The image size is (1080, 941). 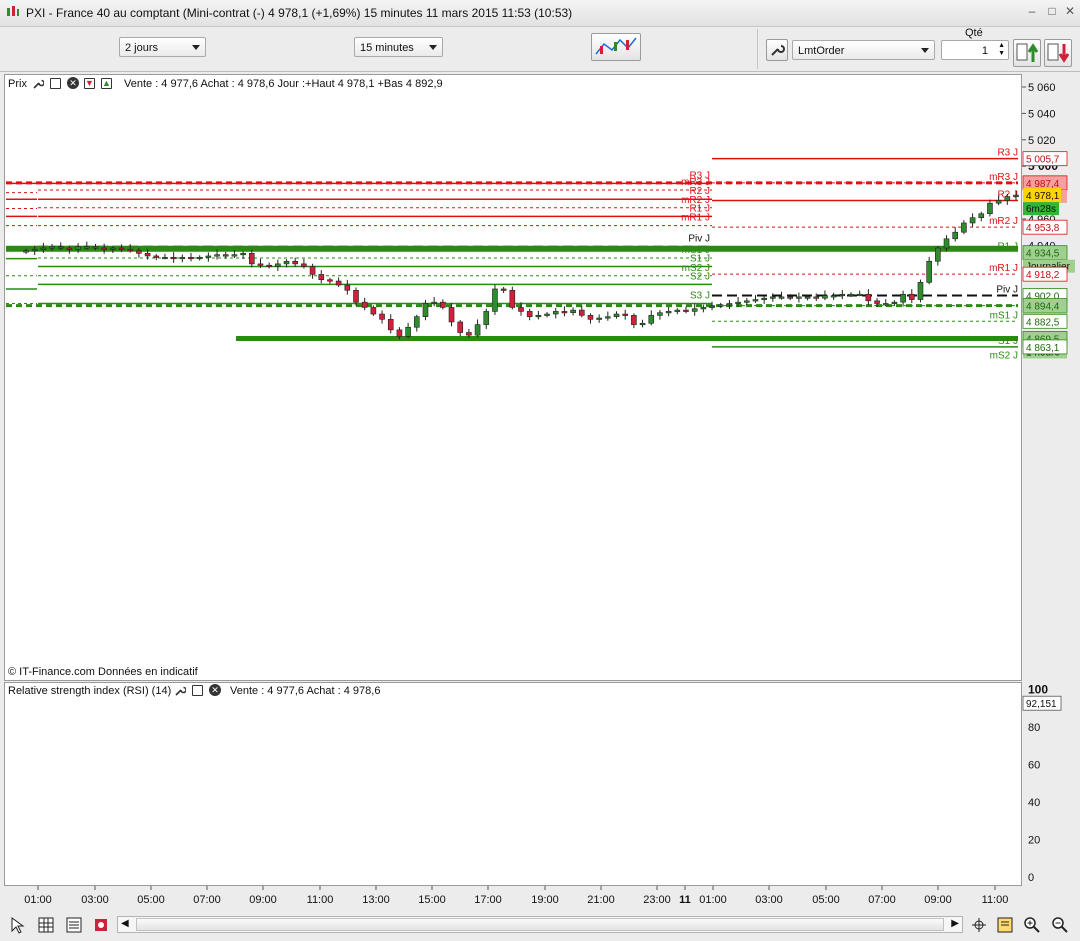 What do you see at coordinates (1005, 925) in the screenshot?
I see `zoom-fit-icon` at bounding box center [1005, 925].